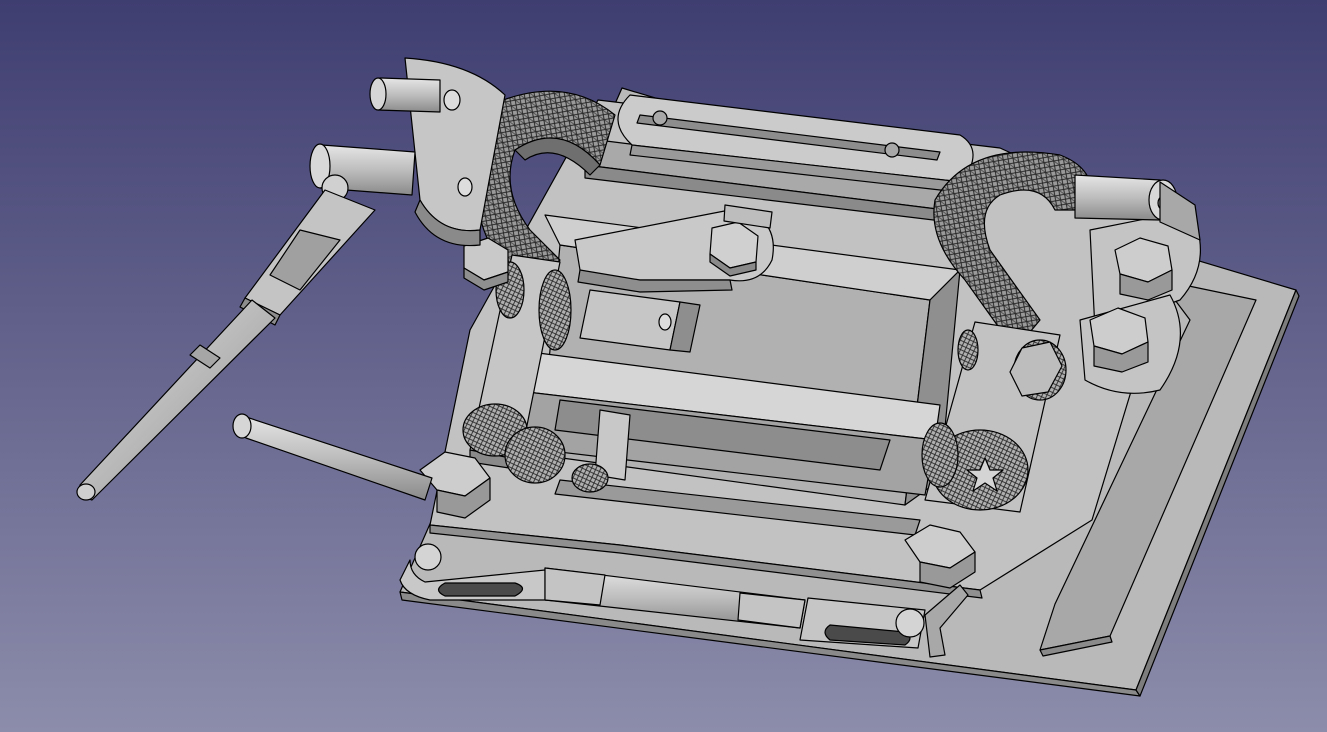  Describe the element at coordinates (332, 457) in the screenshot. I see `lever-pin` at that location.